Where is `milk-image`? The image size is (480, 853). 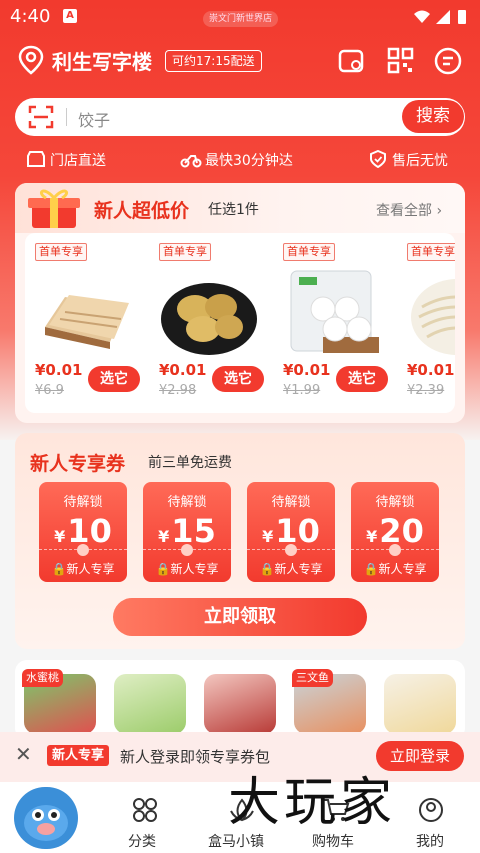 milk-image is located at coordinates (420, 704).